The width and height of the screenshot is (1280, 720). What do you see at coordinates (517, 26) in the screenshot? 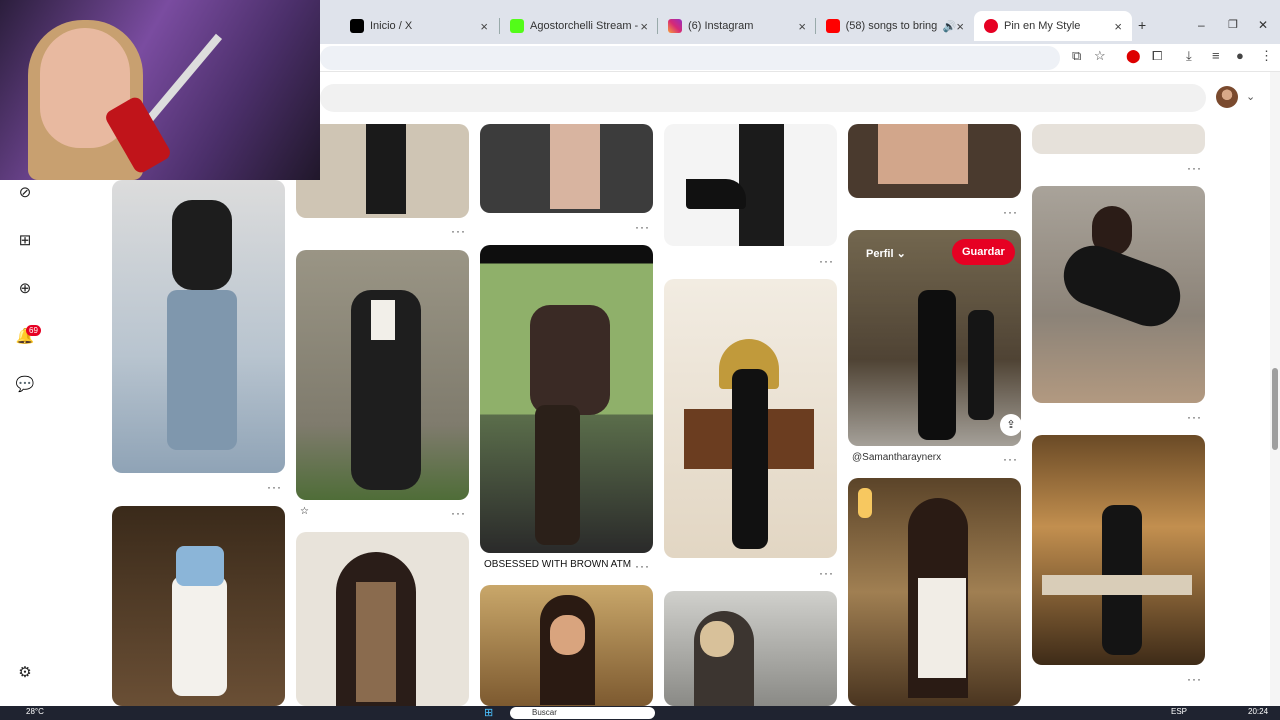
I see `kick-logo-icon` at bounding box center [517, 26].